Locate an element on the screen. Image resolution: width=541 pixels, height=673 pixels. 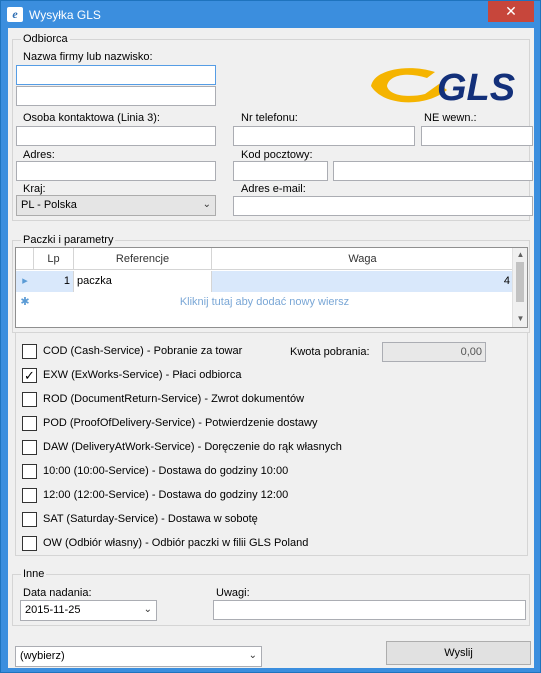
new-row-hint: Kliknij tutaj aby dodać nowy wiersz is located at coordinates (264, 302).